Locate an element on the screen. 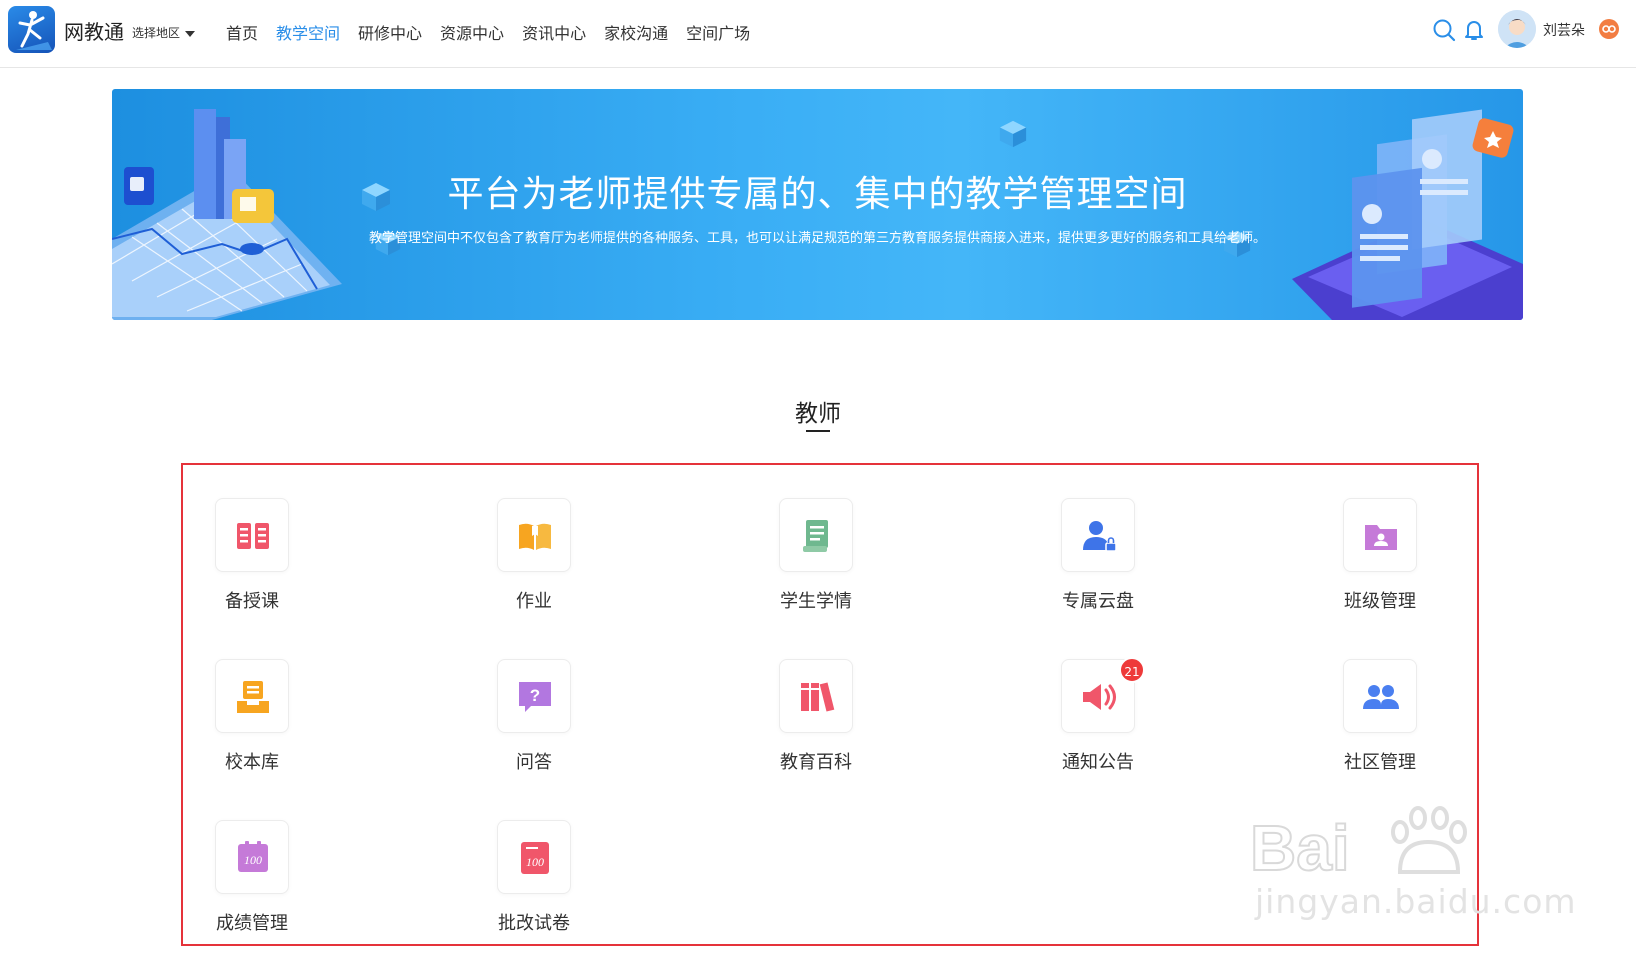 Image resolution: width=1636 pixels, height=961 pixels. username: 刘芸朵 is located at coordinates (1564, 30).